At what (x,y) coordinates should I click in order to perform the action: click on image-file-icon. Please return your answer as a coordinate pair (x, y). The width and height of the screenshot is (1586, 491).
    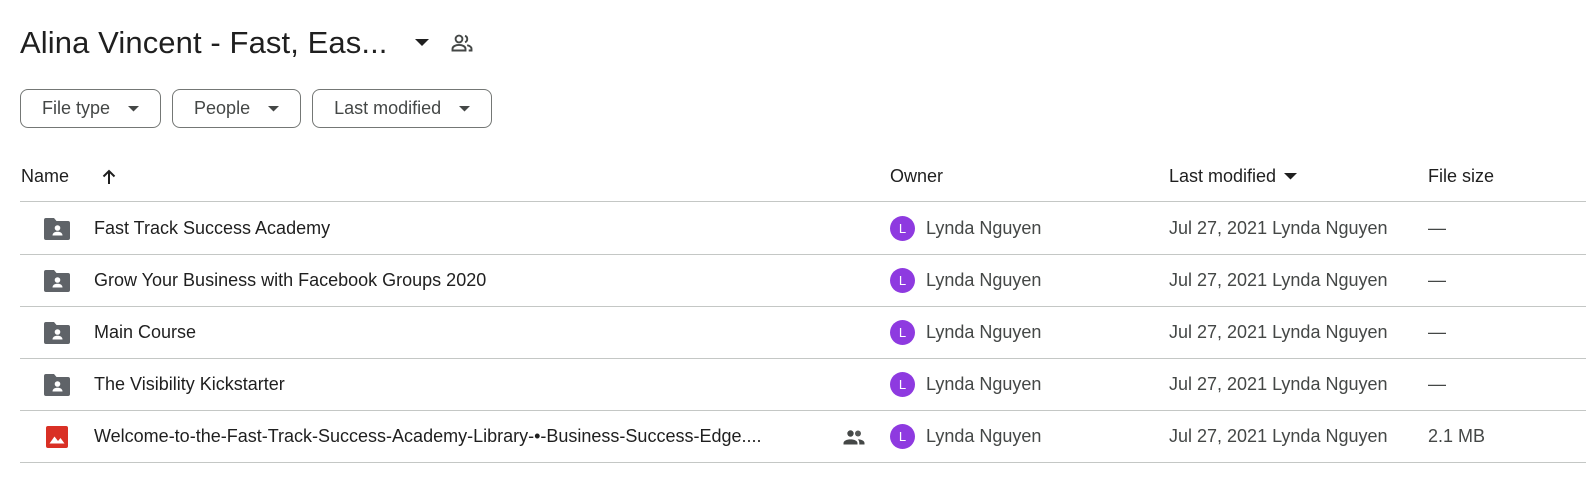
    Looking at the image, I should click on (57, 436).